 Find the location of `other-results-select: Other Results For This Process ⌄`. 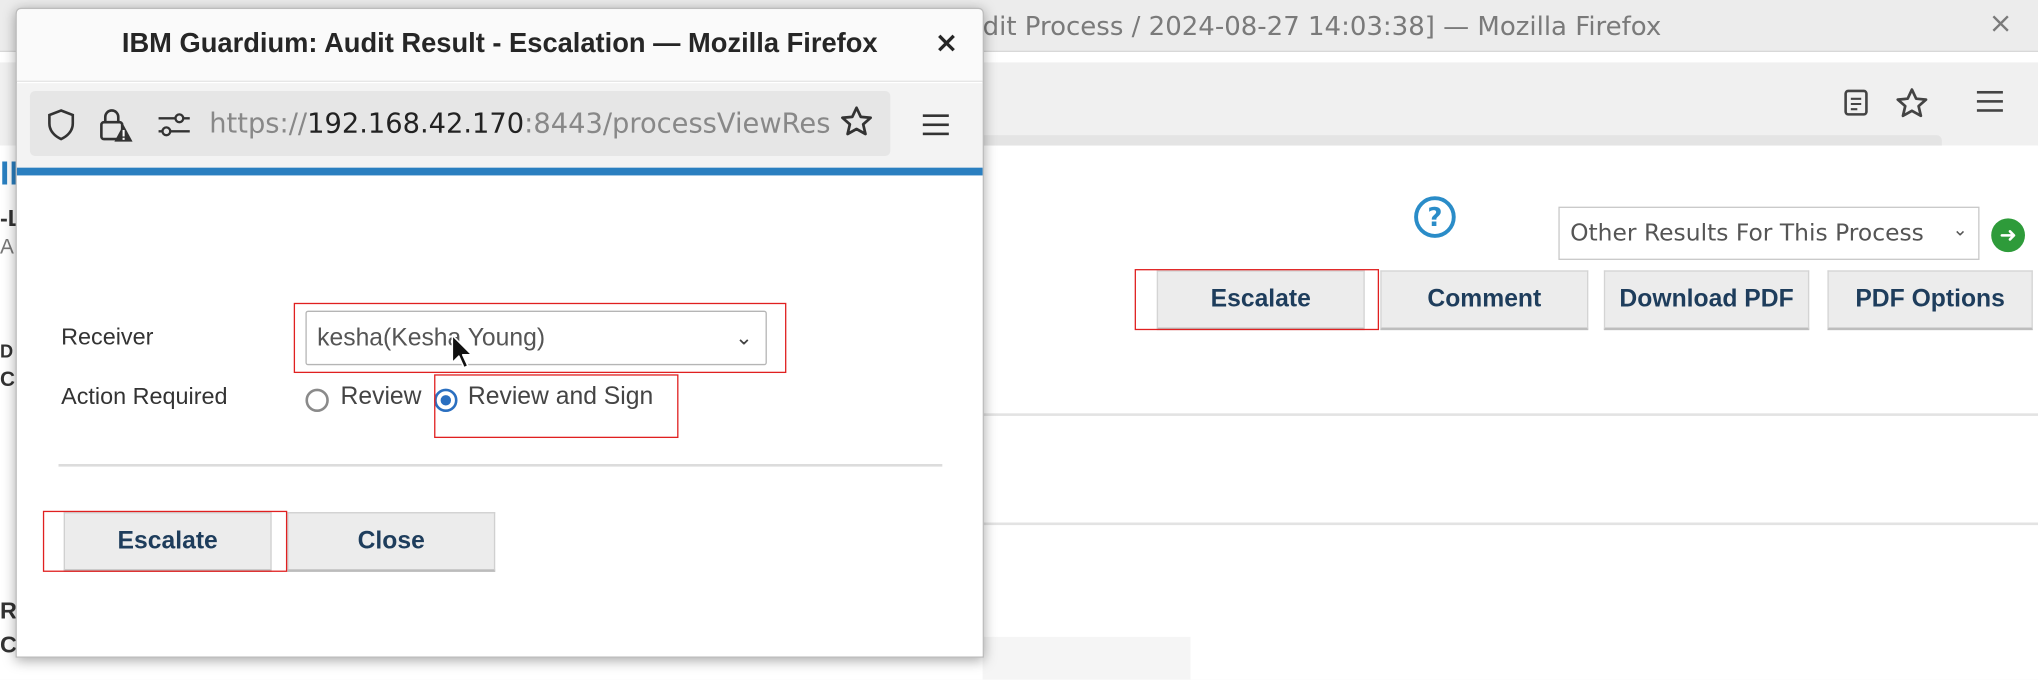

other-results-select: Other Results For This Process ⌄ is located at coordinates (1769, 233).